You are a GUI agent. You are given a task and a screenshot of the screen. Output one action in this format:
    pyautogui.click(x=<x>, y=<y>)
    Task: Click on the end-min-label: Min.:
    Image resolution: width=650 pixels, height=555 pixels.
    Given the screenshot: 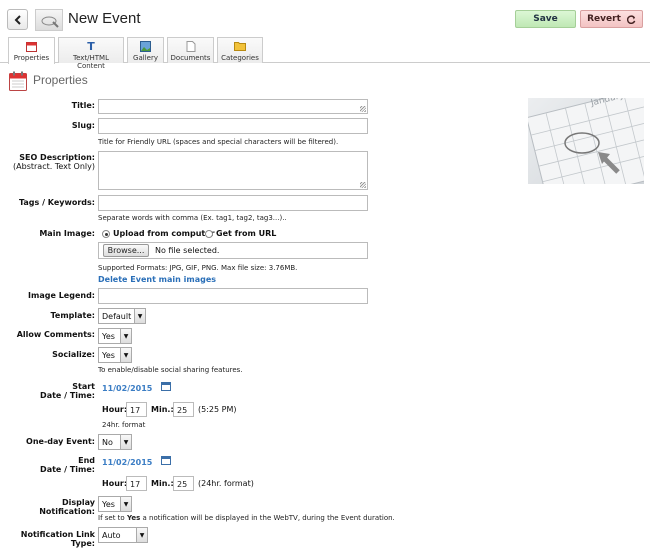 What is the action you would take?
    pyautogui.click(x=162, y=483)
    